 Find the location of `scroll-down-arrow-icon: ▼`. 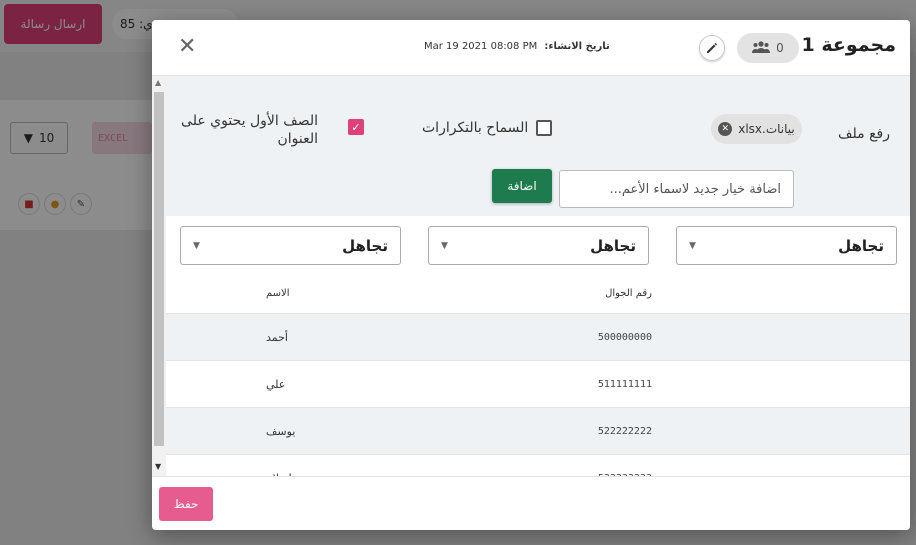

scroll-down-arrow-icon: ▼ is located at coordinates (158, 466).